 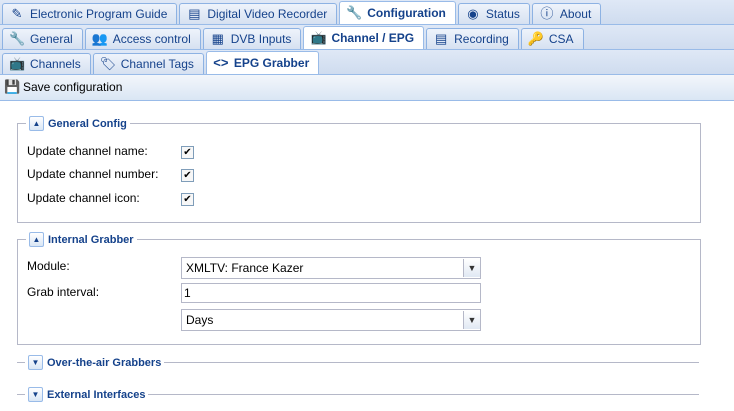 What do you see at coordinates (87, 151) in the screenshot?
I see `update-channel-name-label: Update channel name:` at bounding box center [87, 151].